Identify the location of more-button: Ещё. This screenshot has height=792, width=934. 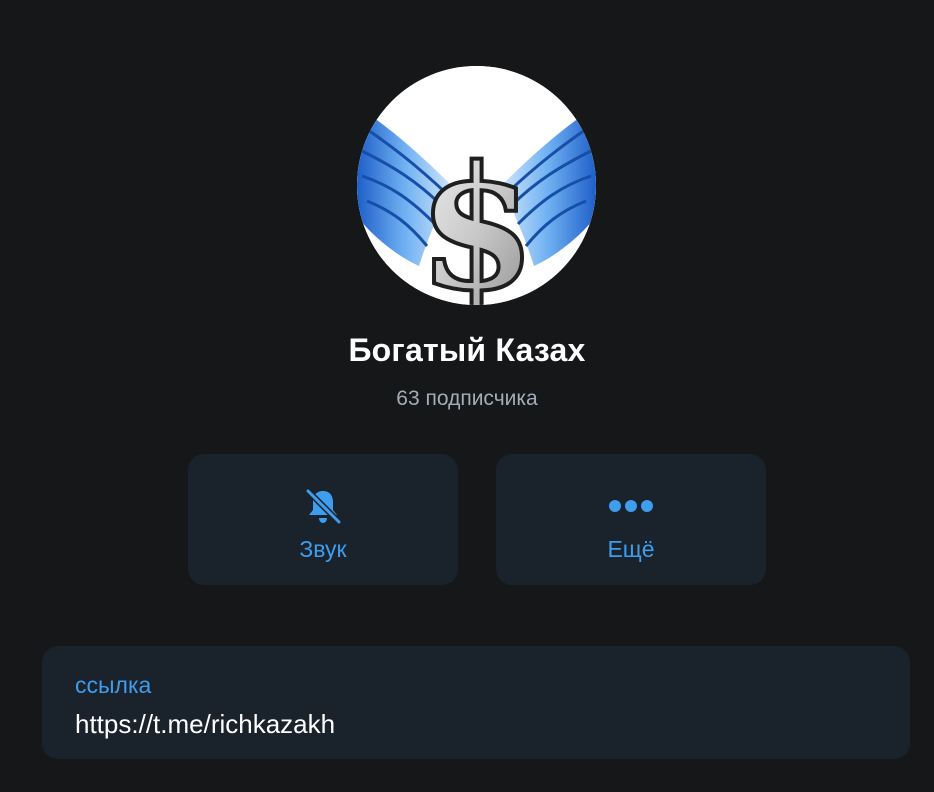
(631, 519).